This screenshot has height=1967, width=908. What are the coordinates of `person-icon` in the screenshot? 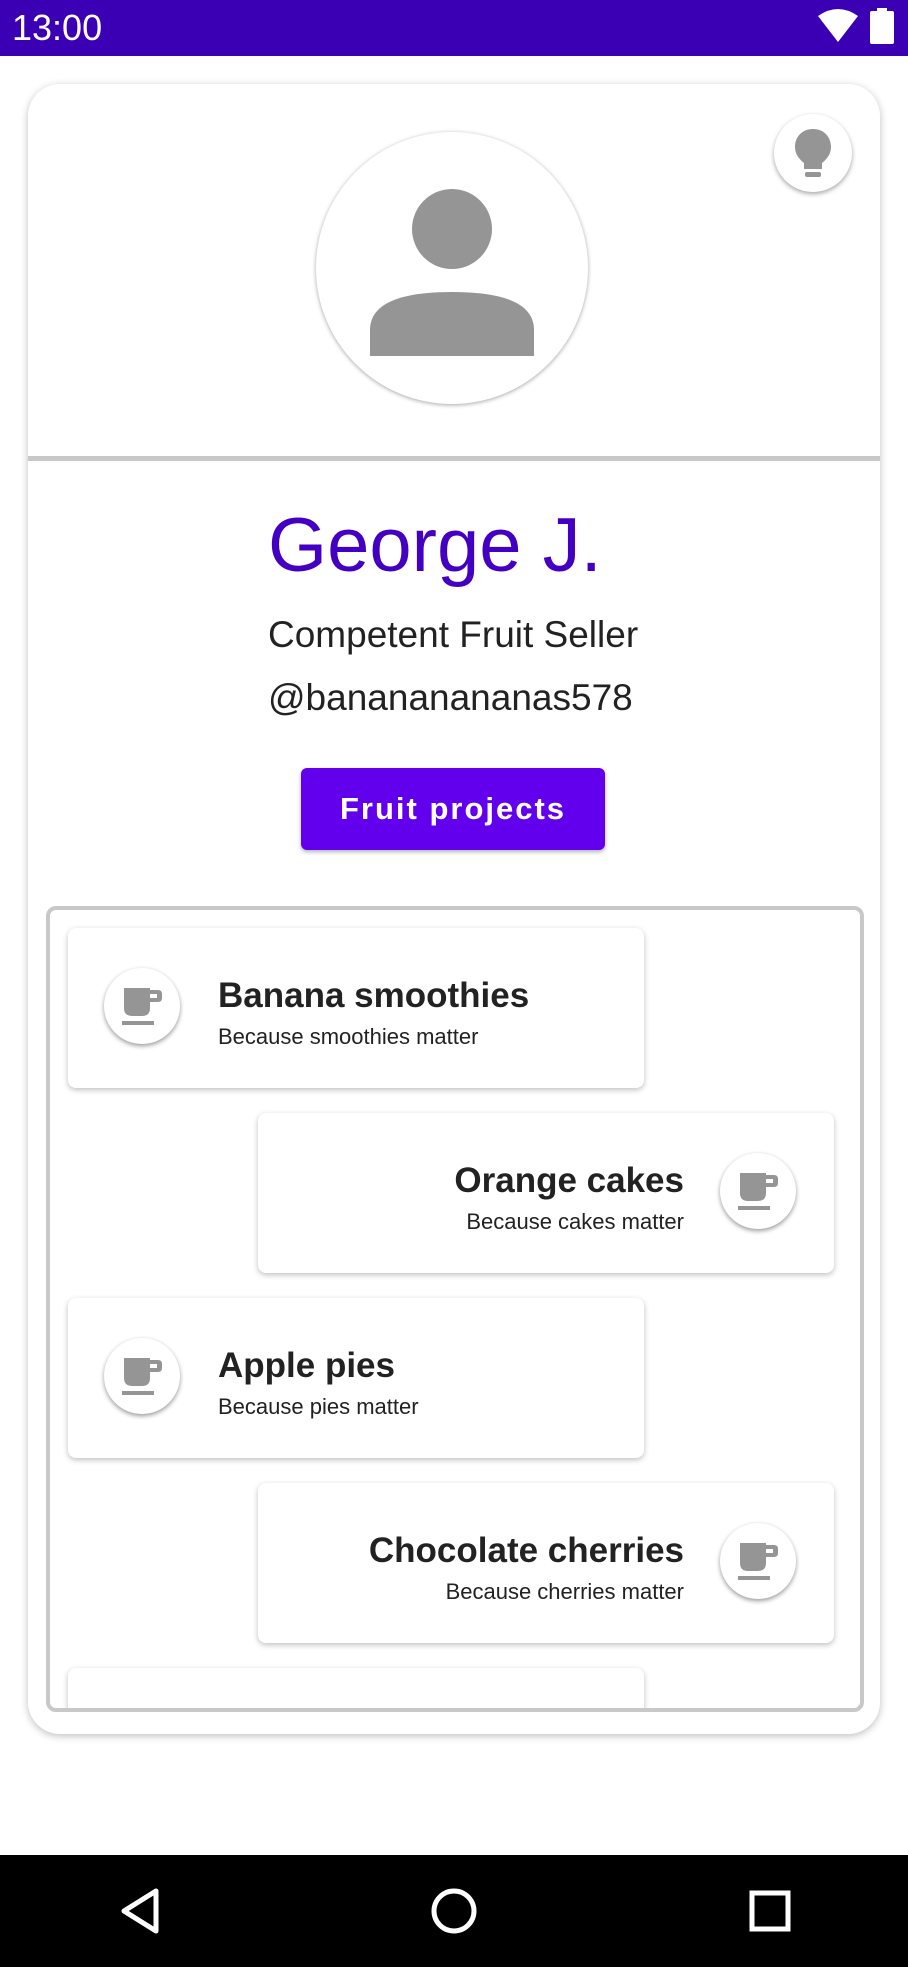 It's located at (452, 272).